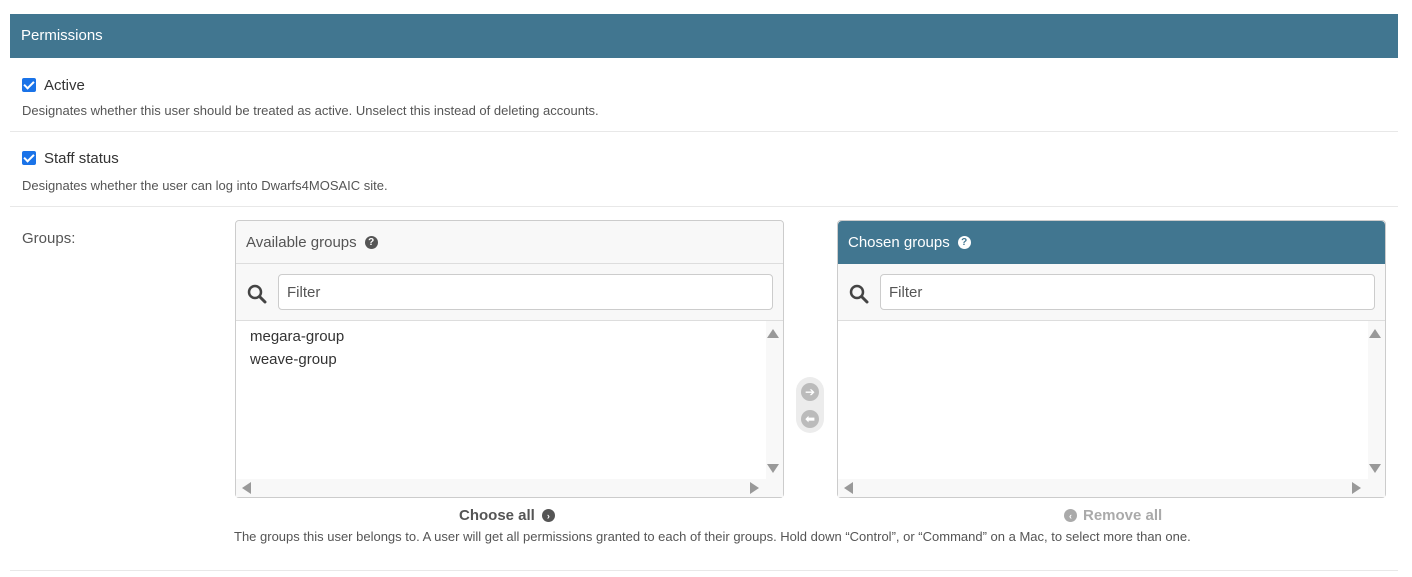 The image size is (1412, 577). I want to click on choose-all-button: Choose all ›, so click(507, 515).